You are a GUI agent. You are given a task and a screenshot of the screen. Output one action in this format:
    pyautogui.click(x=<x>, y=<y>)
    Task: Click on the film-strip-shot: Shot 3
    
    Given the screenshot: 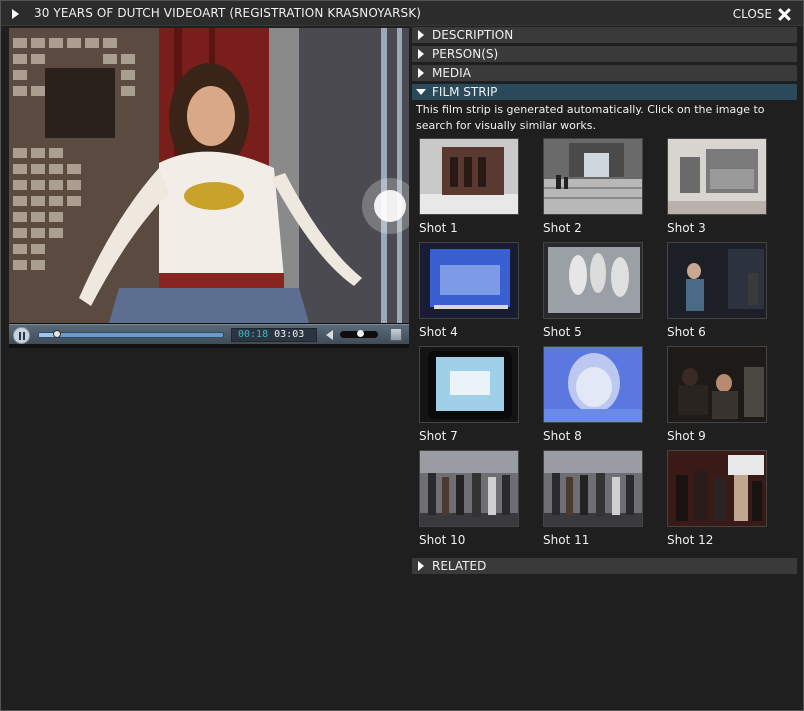 What is the action you would take?
    pyautogui.click(x=717, y=190)
    